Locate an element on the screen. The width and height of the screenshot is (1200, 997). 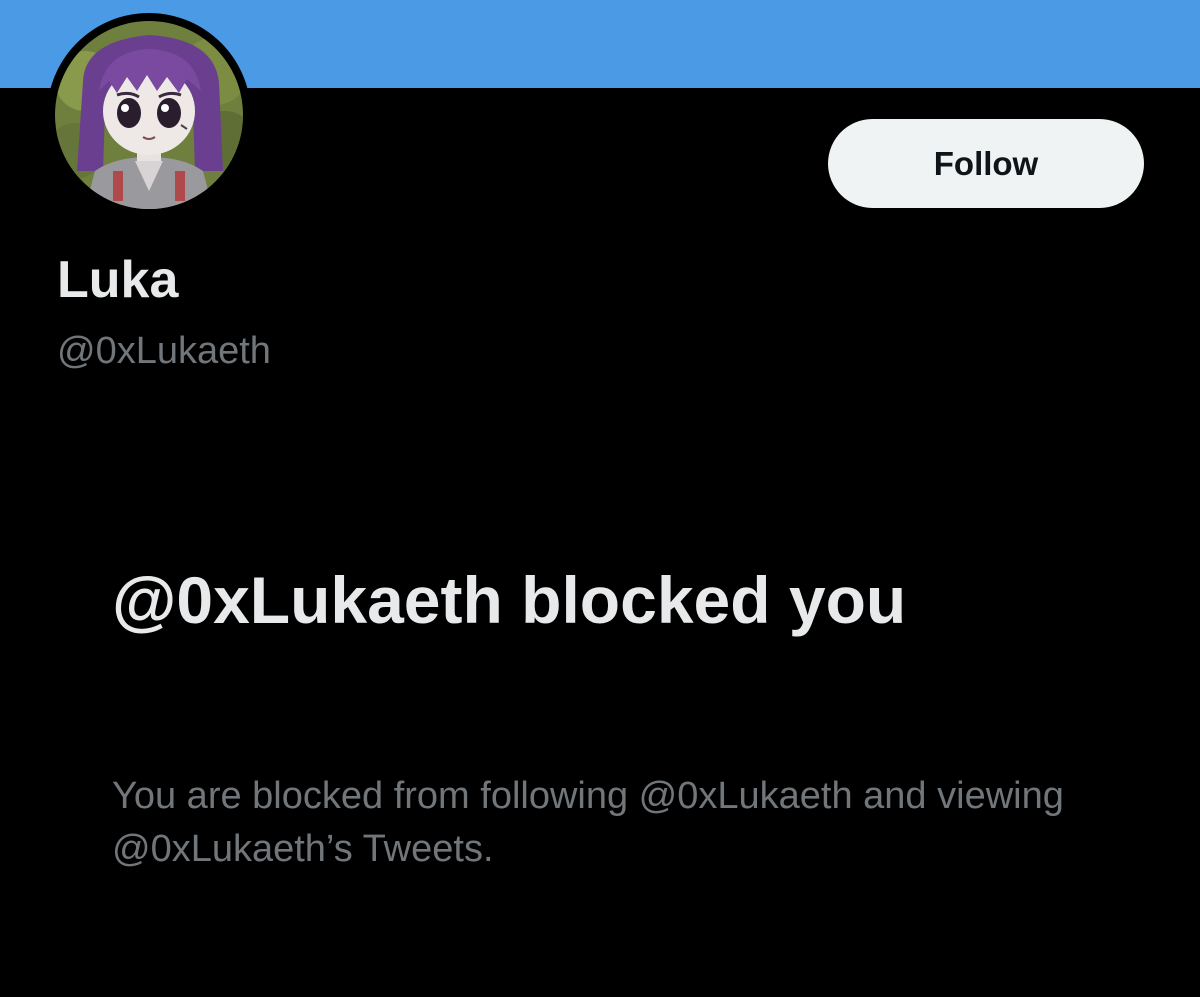
avatar-ring is located at coordinates (149, 115).